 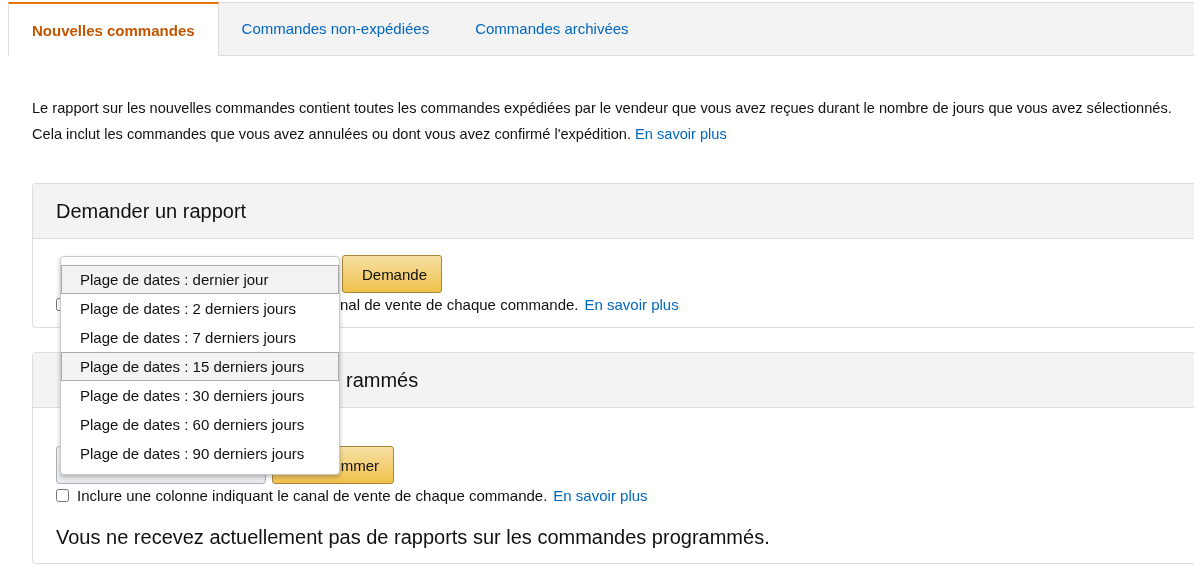 What do you see at coordinates (459, 304) in the screenshot?
I see `checkbox-label: nal de vente de chaque commande.` at bounding box center [459, 304].